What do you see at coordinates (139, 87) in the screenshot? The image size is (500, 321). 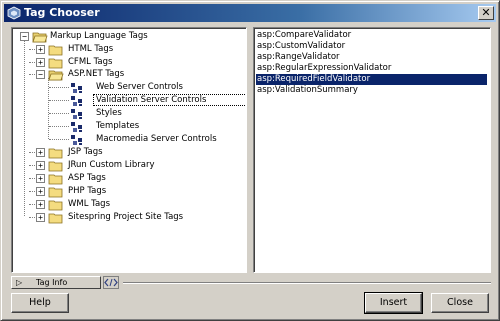 I see `tree-node-label: Web Server Controls` at bounding box center [139, 87].